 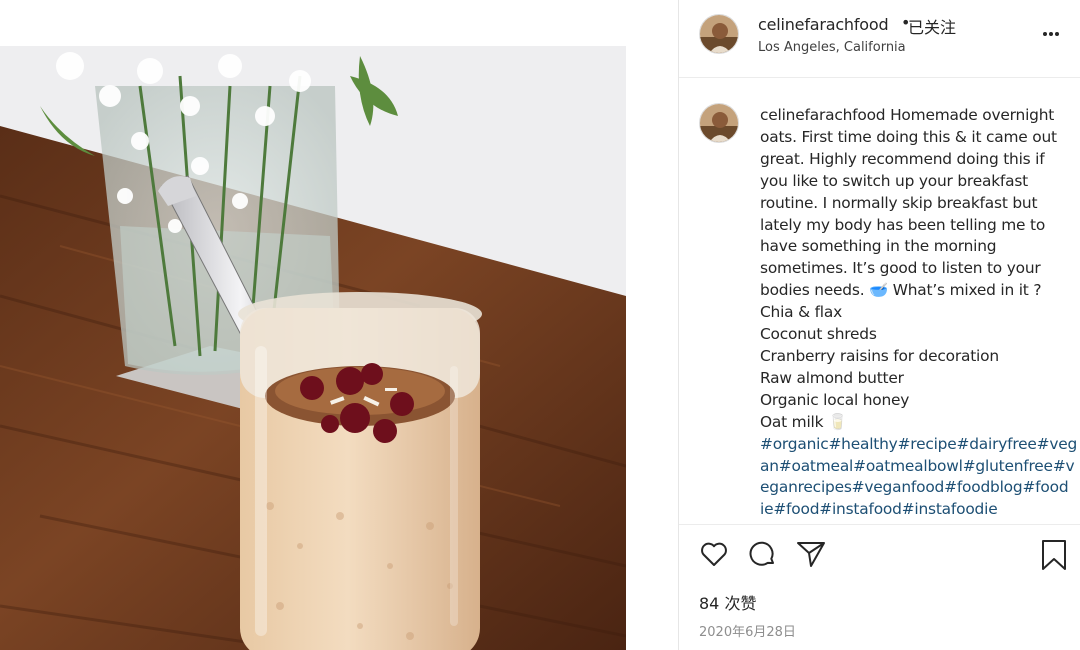 What do you see at coordinates (832, 377) in the screenshot?
I see `ingredient-item: Raw almond butter` at bounding box center [832, 377].